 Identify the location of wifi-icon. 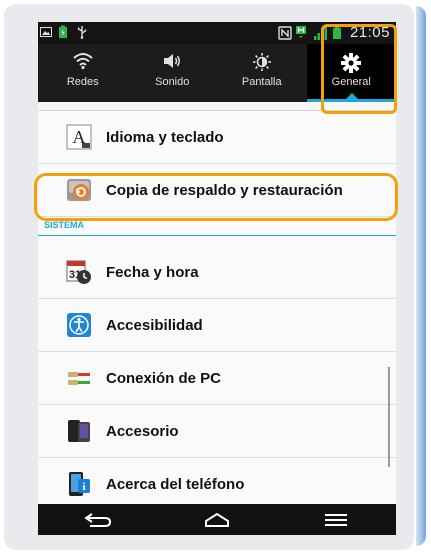
(83, 62).